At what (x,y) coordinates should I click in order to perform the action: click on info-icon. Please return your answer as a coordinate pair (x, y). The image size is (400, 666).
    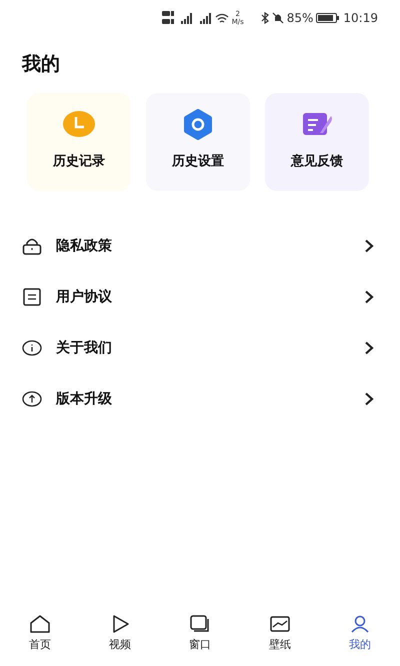
    Looking at the image, I should click on (32, 347).